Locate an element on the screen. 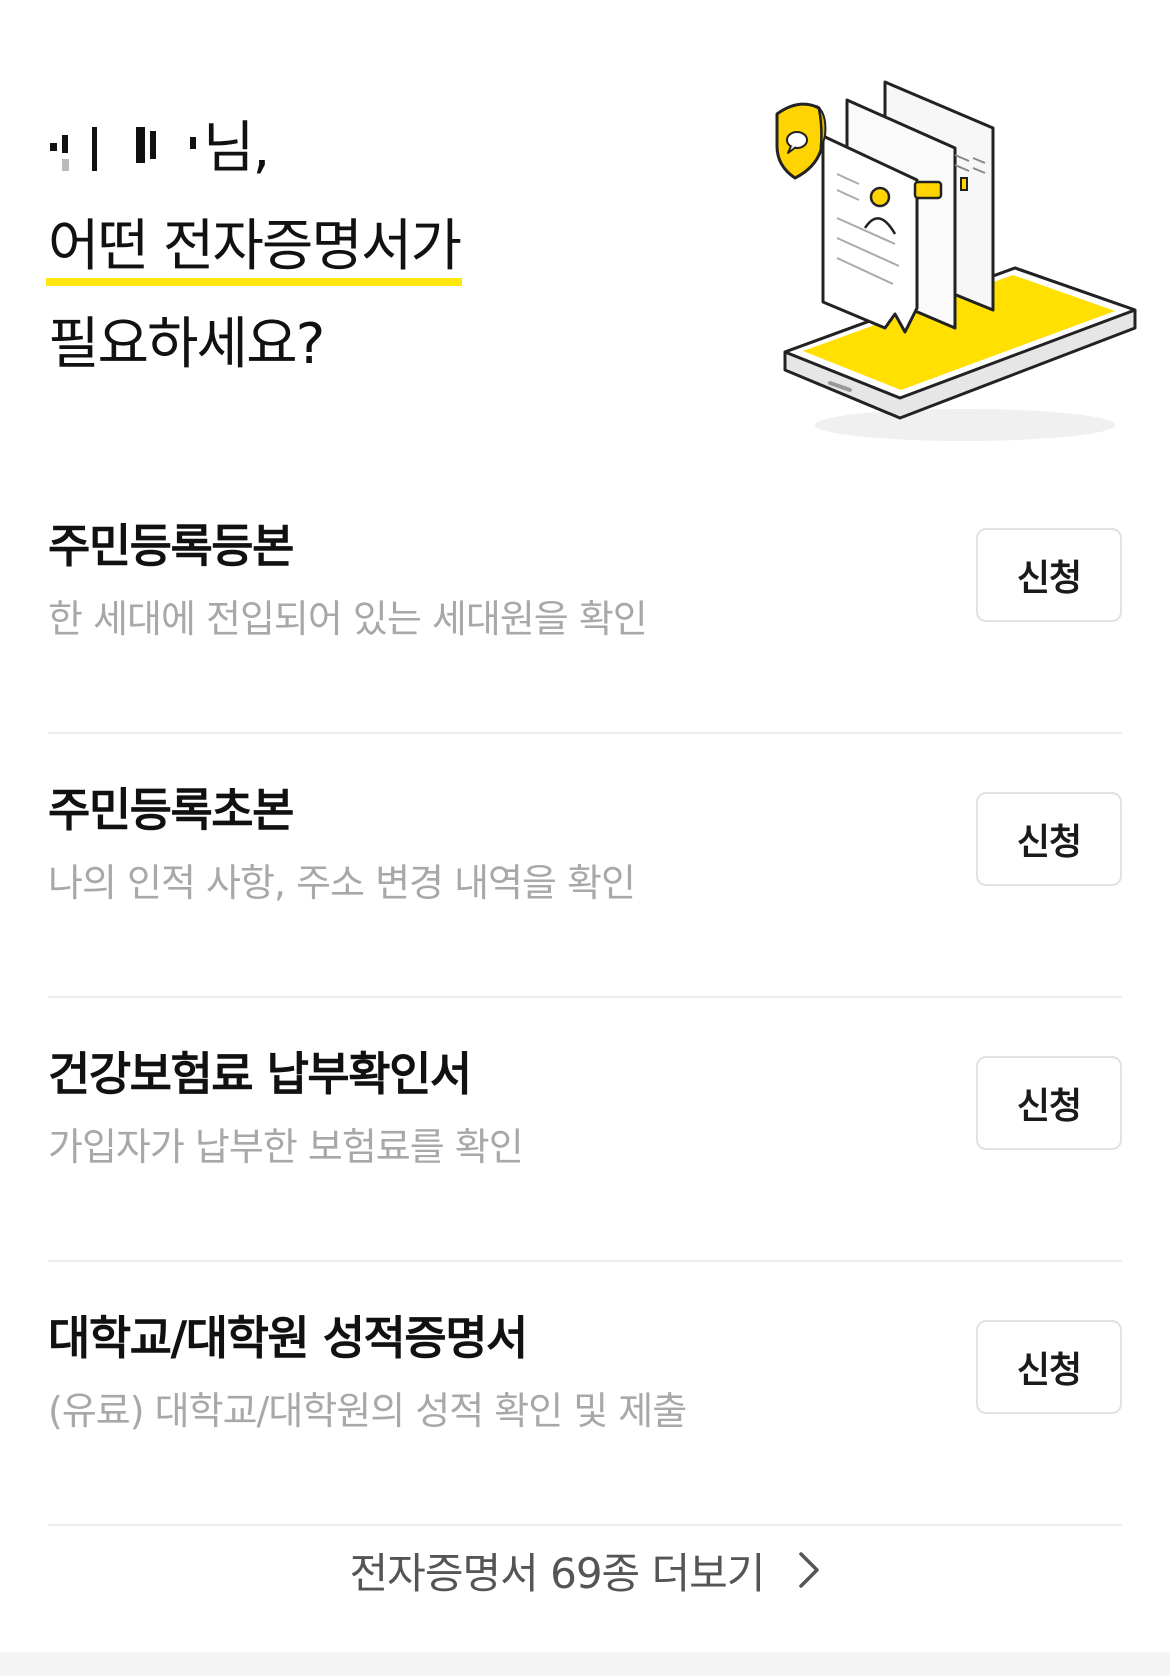  document-phone-illustration is located at coordinates (956, 260).